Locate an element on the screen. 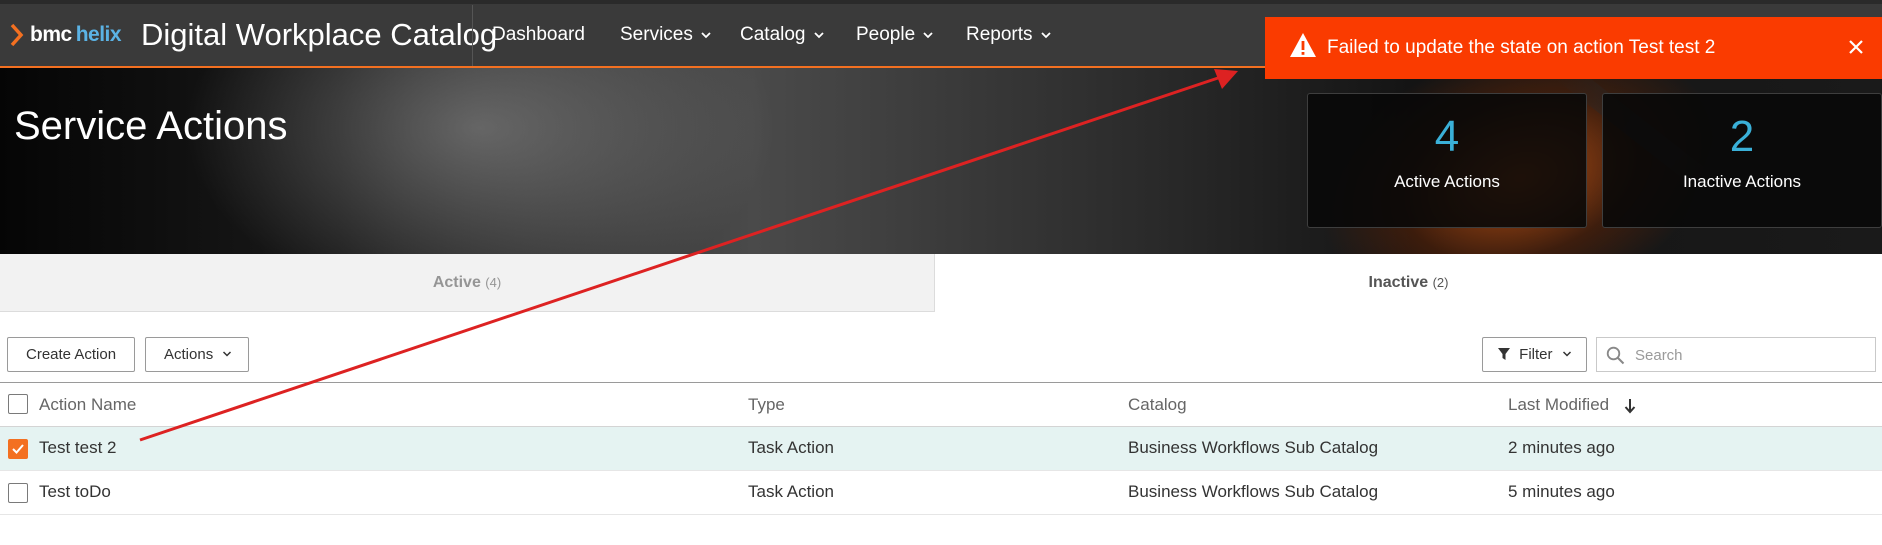 Image resolution: width=1882 pixels, height=545 pixels. nav-dashboard: Dashboard is located at coordinates (538, 35).